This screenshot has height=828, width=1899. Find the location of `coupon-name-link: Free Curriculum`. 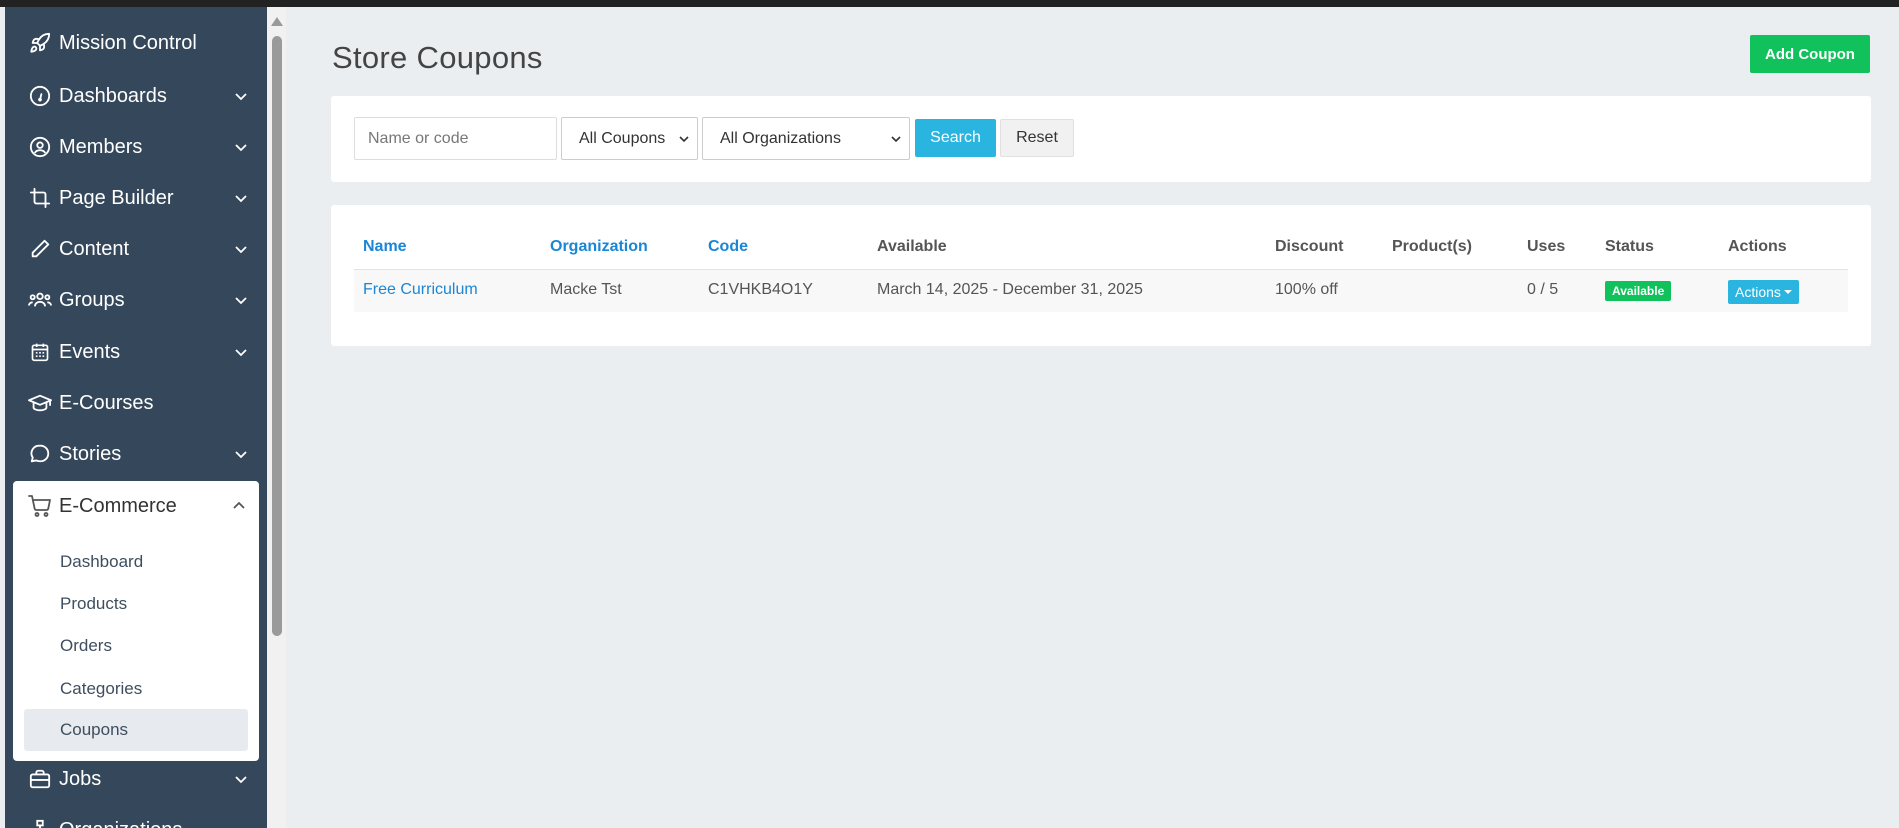

coupon-name-link: Free Curriculum is located at coordinates (420, 290).